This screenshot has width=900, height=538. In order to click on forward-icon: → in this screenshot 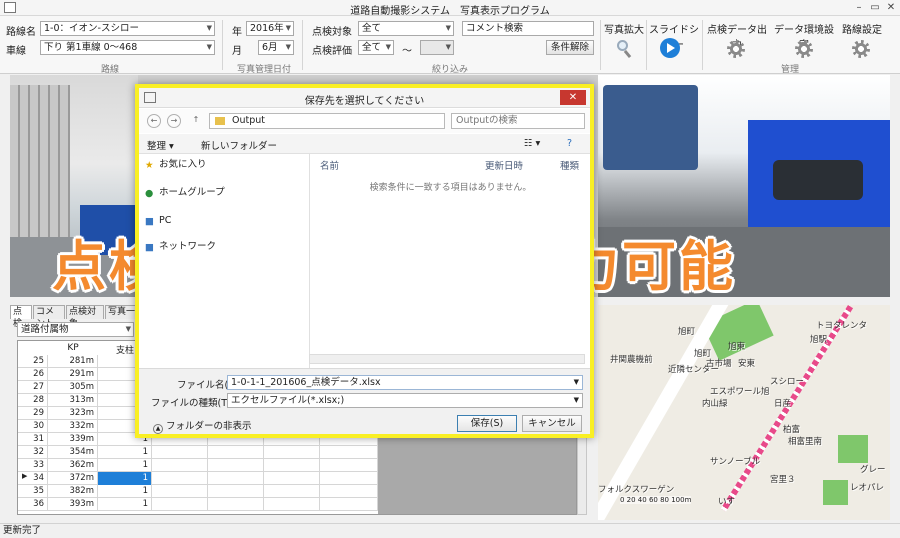, I will do `click(174, 121)`.